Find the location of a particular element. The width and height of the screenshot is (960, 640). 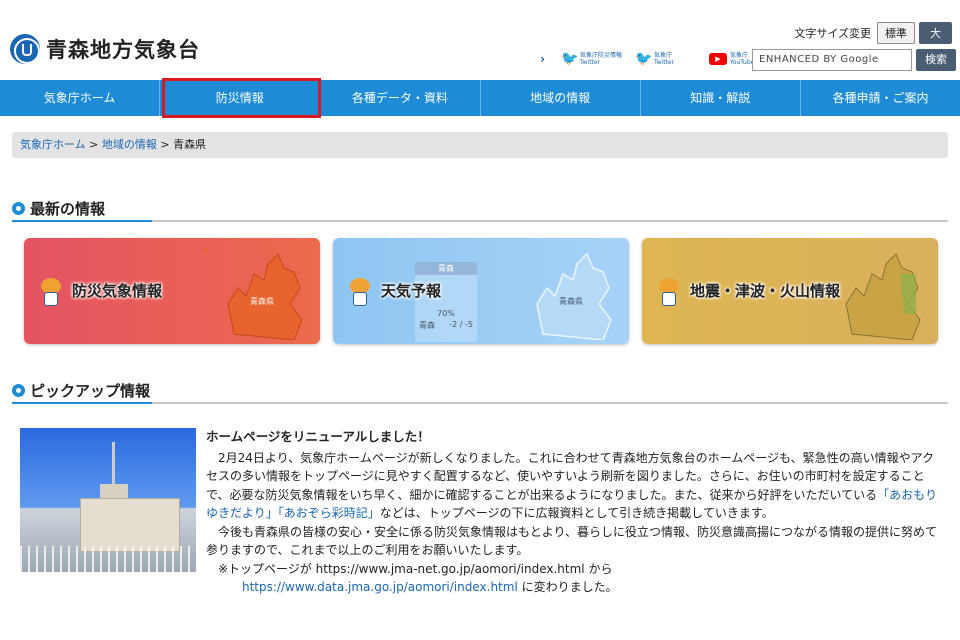

note-mid: から is located at coordinates (600, 568).